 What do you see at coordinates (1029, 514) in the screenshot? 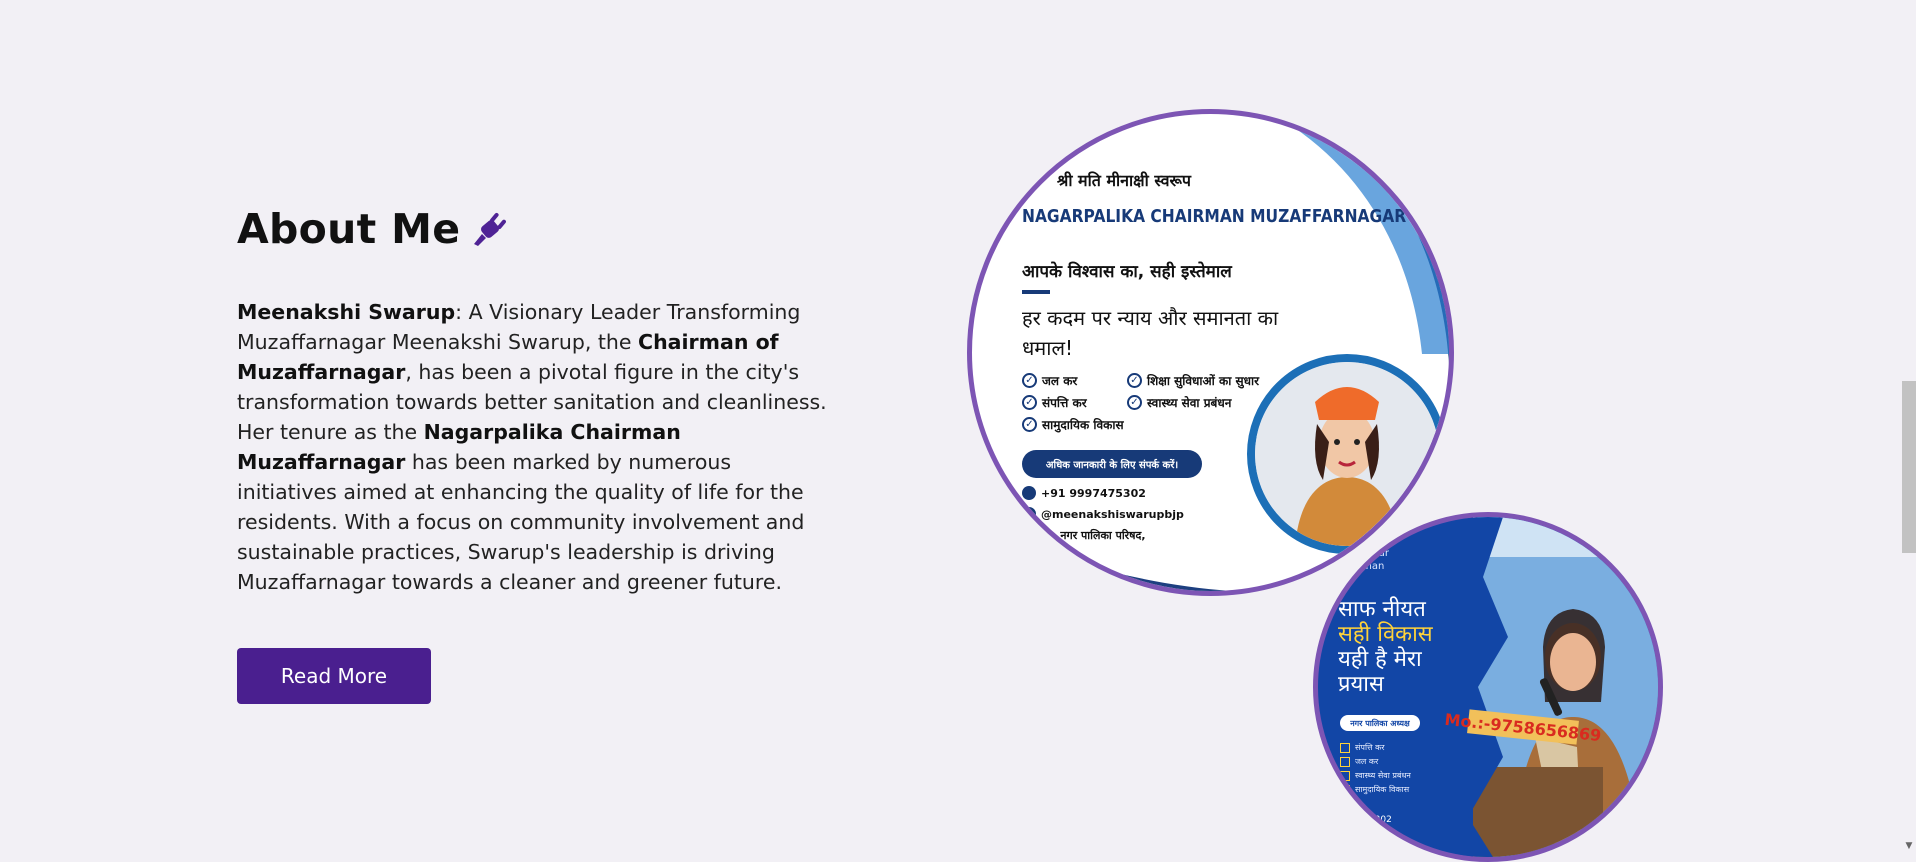
I see `instagram-icon` at bounding box center [1029, 514].